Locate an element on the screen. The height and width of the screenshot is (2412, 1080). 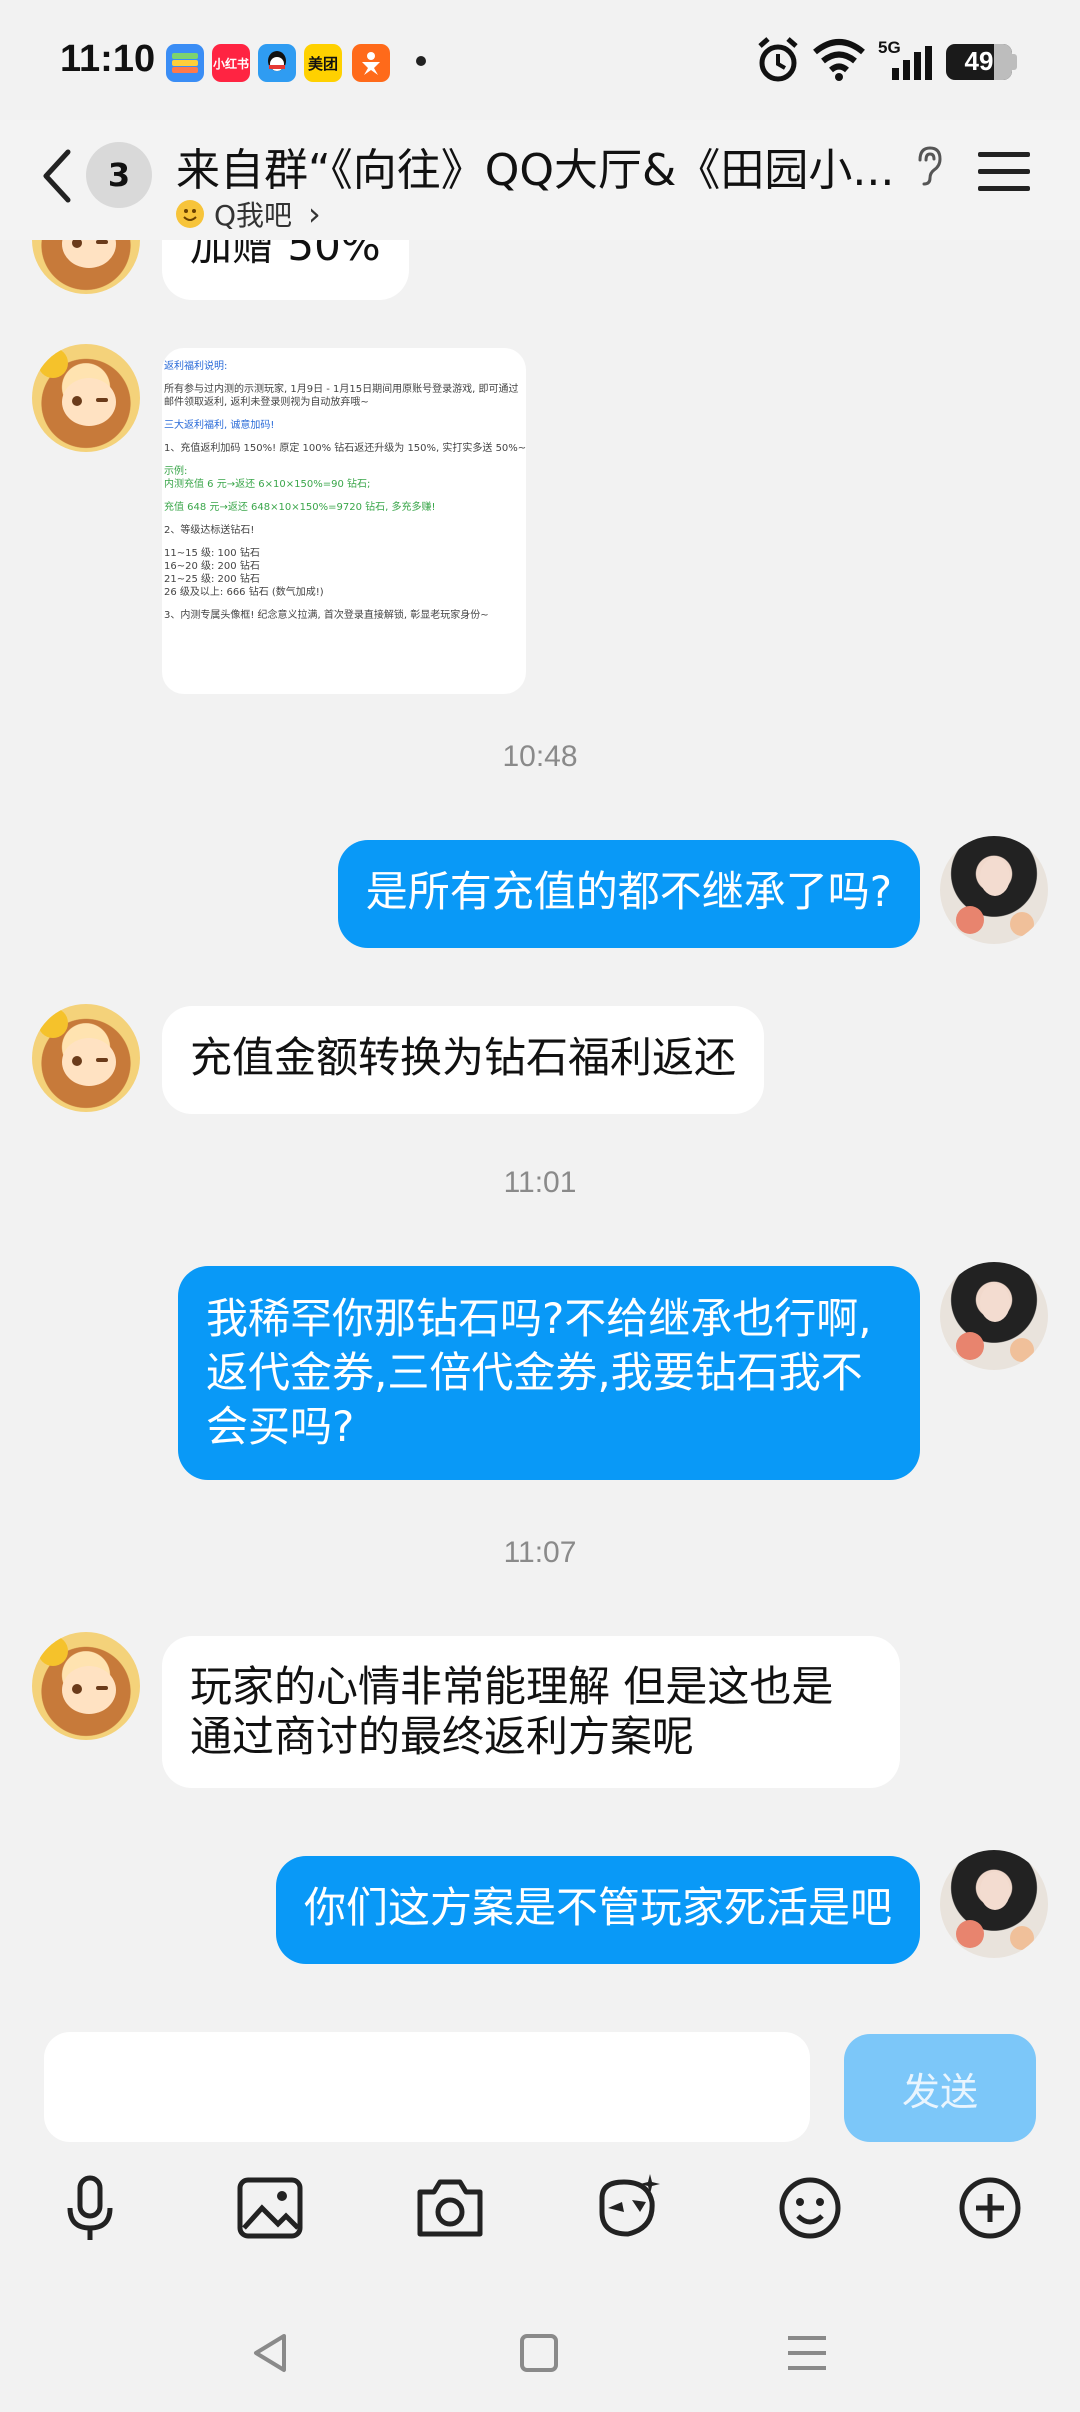
camera-icon is located at coordinates (450, 2208).